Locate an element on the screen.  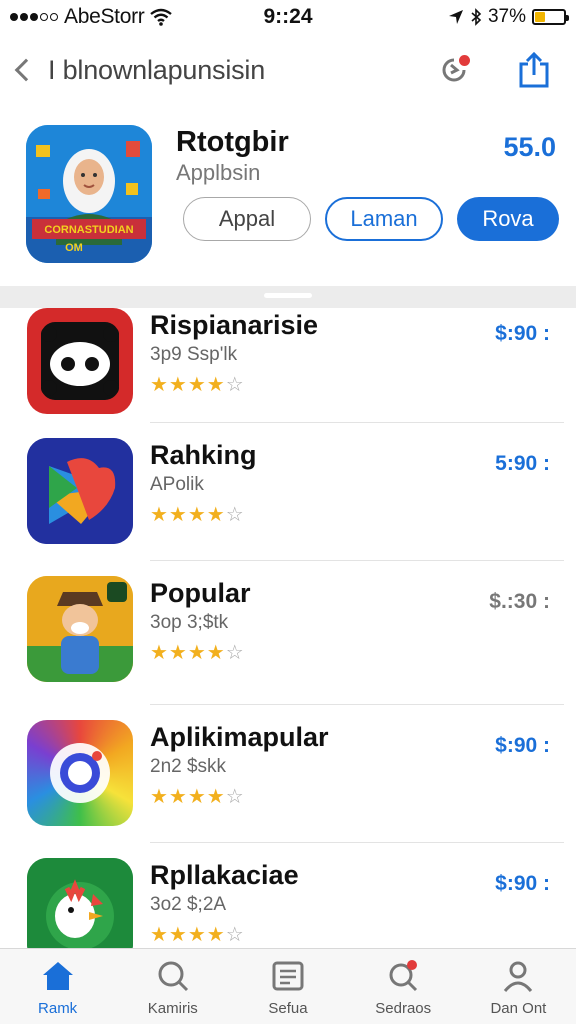
status-bar: AbeStorr 9::24 37% is located at coordinates (288, 17).